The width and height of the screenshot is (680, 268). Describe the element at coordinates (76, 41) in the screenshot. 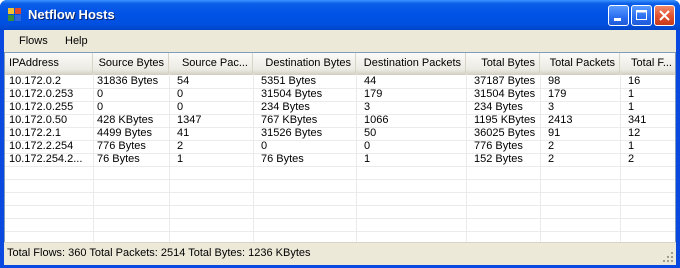

I see `menu-help: Help` at that location.